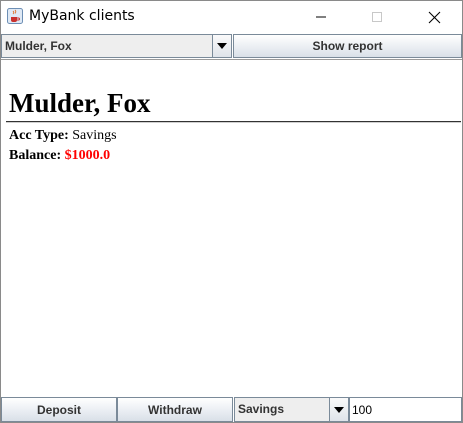 The height and width of the screenshot is (423, 463). Describe the element at coordinates (175, 409) in the screenshot. I see `withdraw-button: Withdraw` at that location.